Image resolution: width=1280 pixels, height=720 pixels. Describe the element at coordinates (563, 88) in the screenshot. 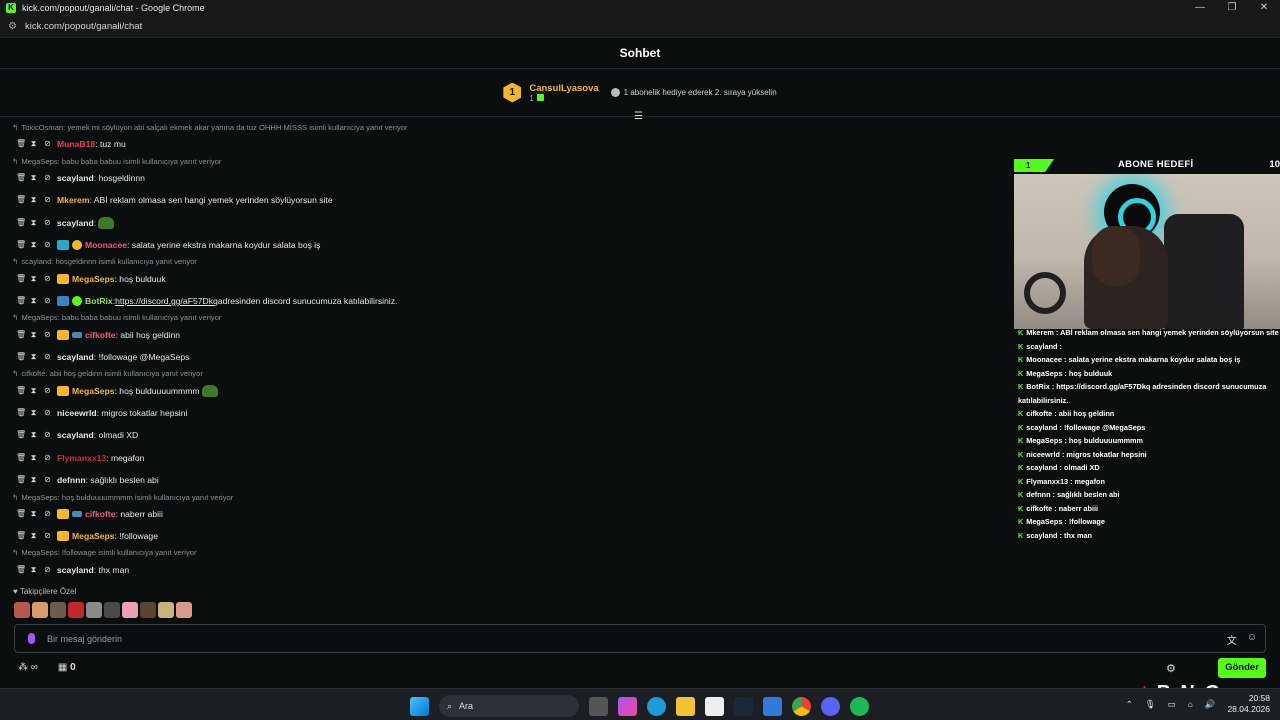

I see `top-gifter-name: CansulLyasova` at that location.